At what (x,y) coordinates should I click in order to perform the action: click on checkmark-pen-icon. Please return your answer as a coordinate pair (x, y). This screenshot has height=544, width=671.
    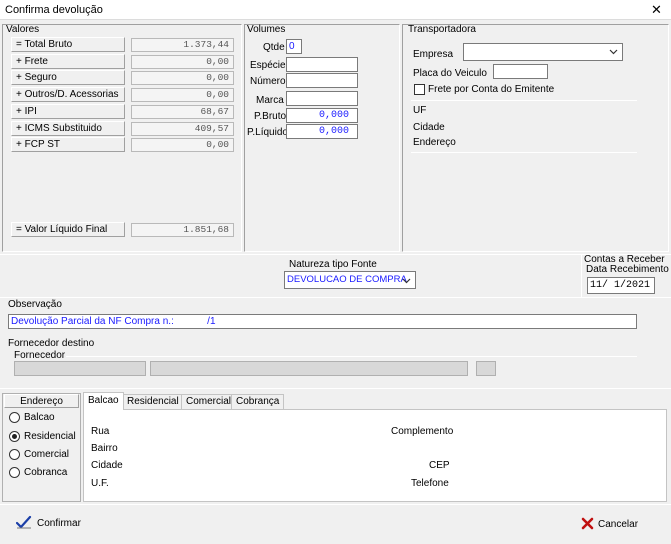
    Looking at the image, I should click on (24, 522).